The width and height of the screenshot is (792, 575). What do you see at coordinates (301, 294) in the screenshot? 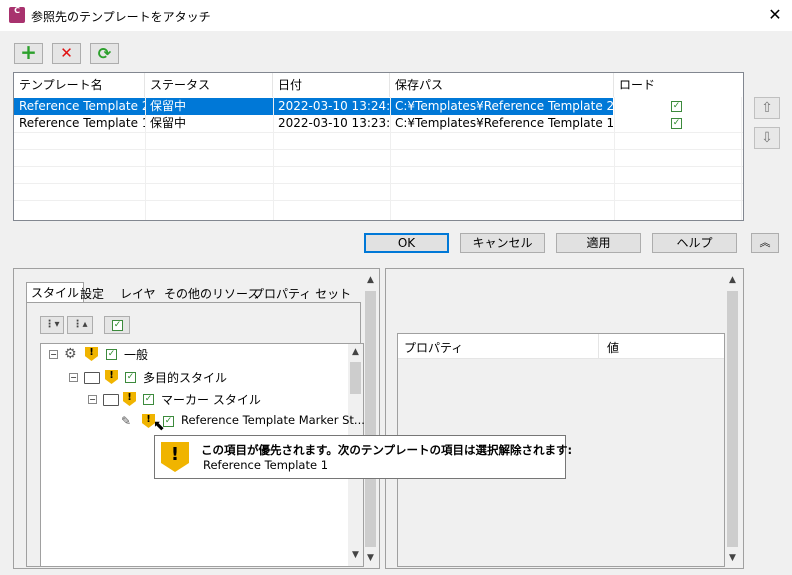
I see `tab-property-sets: プロパティ セット` at bounding box center [301, 294].